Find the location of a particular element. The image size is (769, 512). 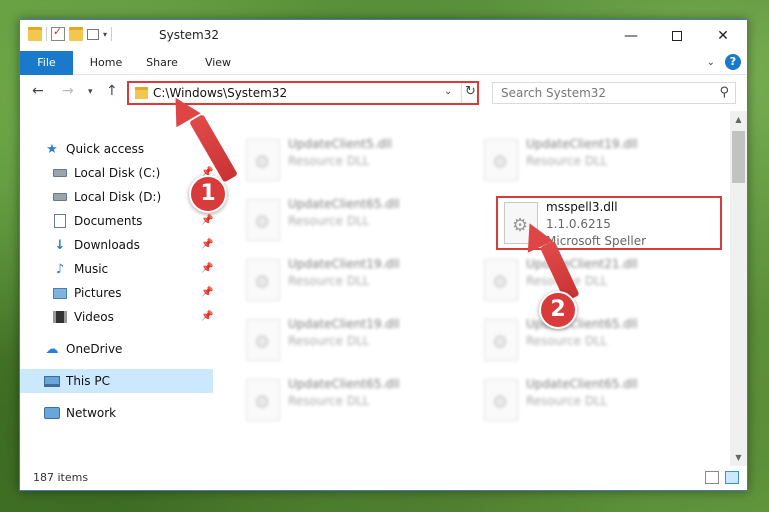

scroll-thumb is located at coordinates (738, 157).